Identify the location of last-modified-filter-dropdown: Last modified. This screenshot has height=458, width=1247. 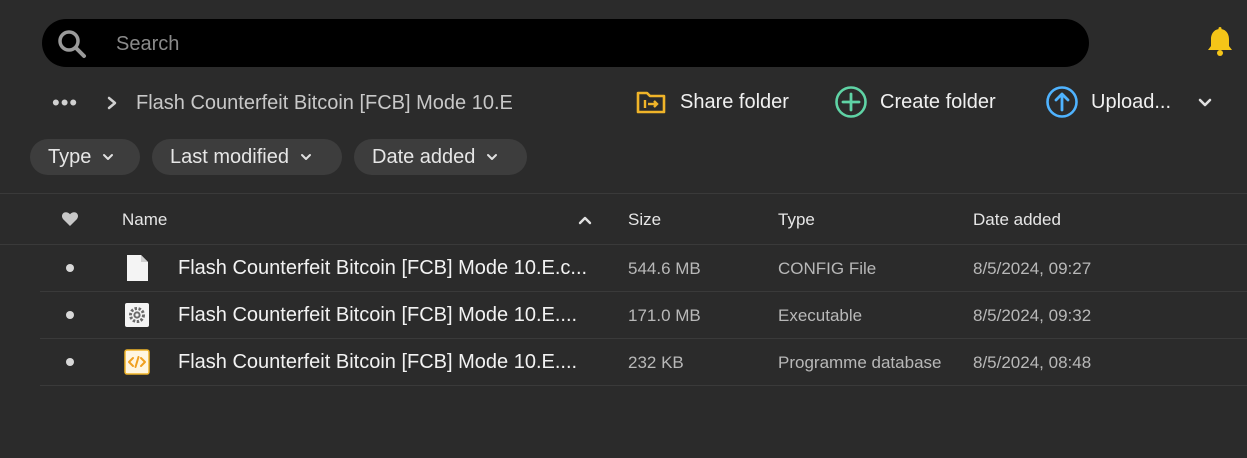
(247, 157).